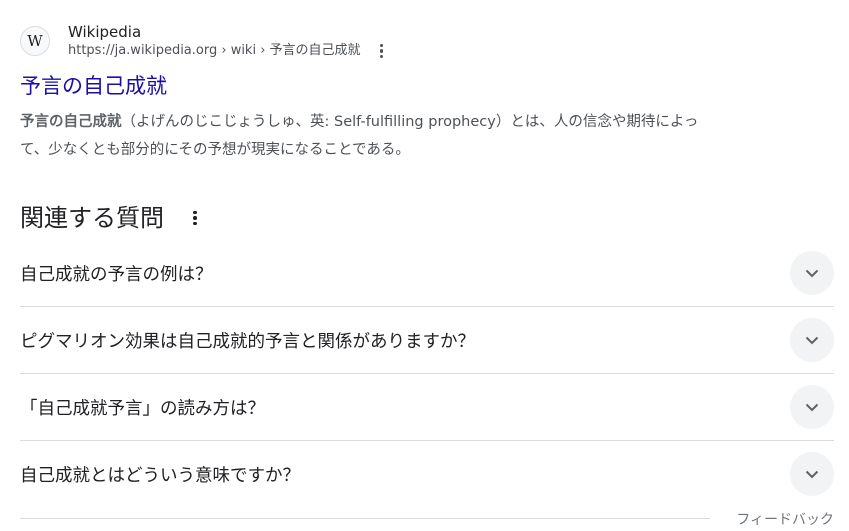 The width and height of the screenshot is (849, 531). Describe the element at coordinates (427, 218) in the screenshot. I see `related-questions-header: 関連する質問` at that location.